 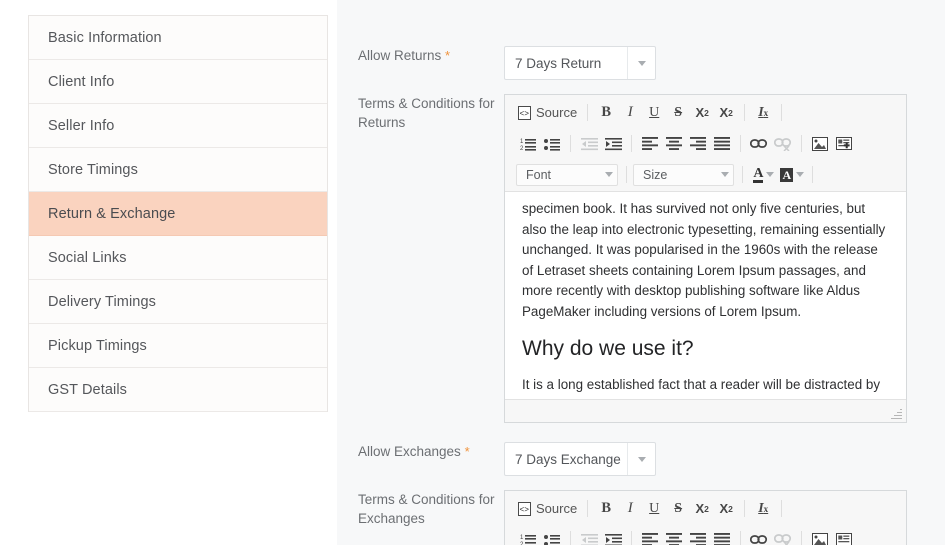 I want to click on text-color-glyph: A, so click(x=758, y=174).